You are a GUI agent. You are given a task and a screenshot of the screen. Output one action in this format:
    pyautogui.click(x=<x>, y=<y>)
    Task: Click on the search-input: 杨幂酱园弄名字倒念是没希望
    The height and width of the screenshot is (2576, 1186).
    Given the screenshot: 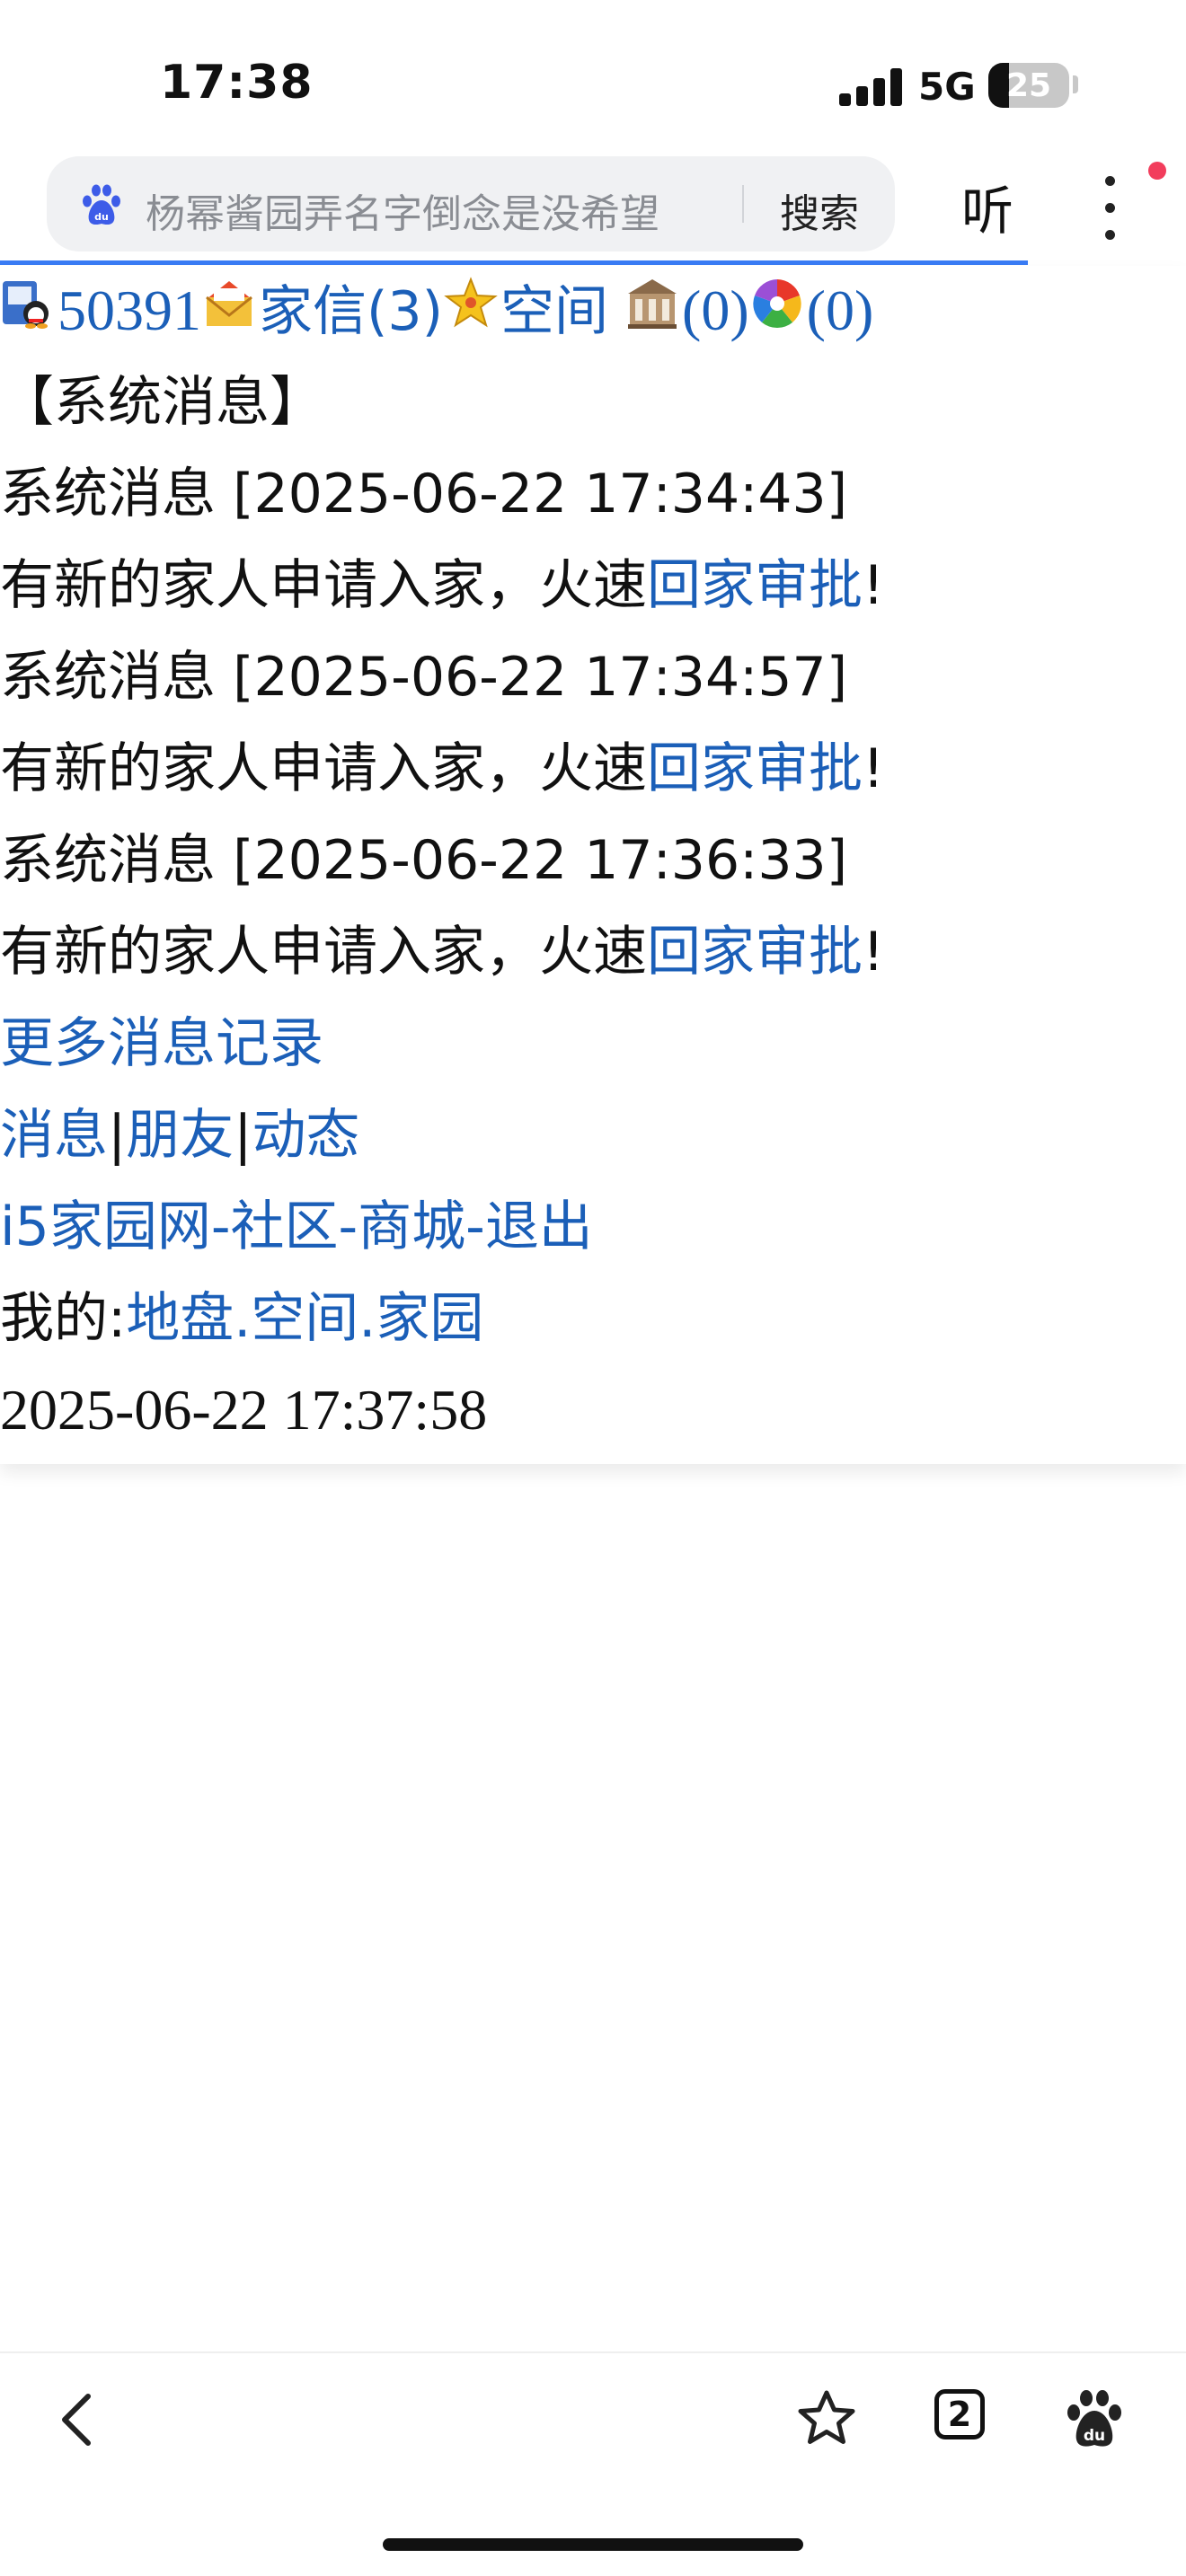 What is the action you would take?
    pyautogui.click(x=451, y=210)
    